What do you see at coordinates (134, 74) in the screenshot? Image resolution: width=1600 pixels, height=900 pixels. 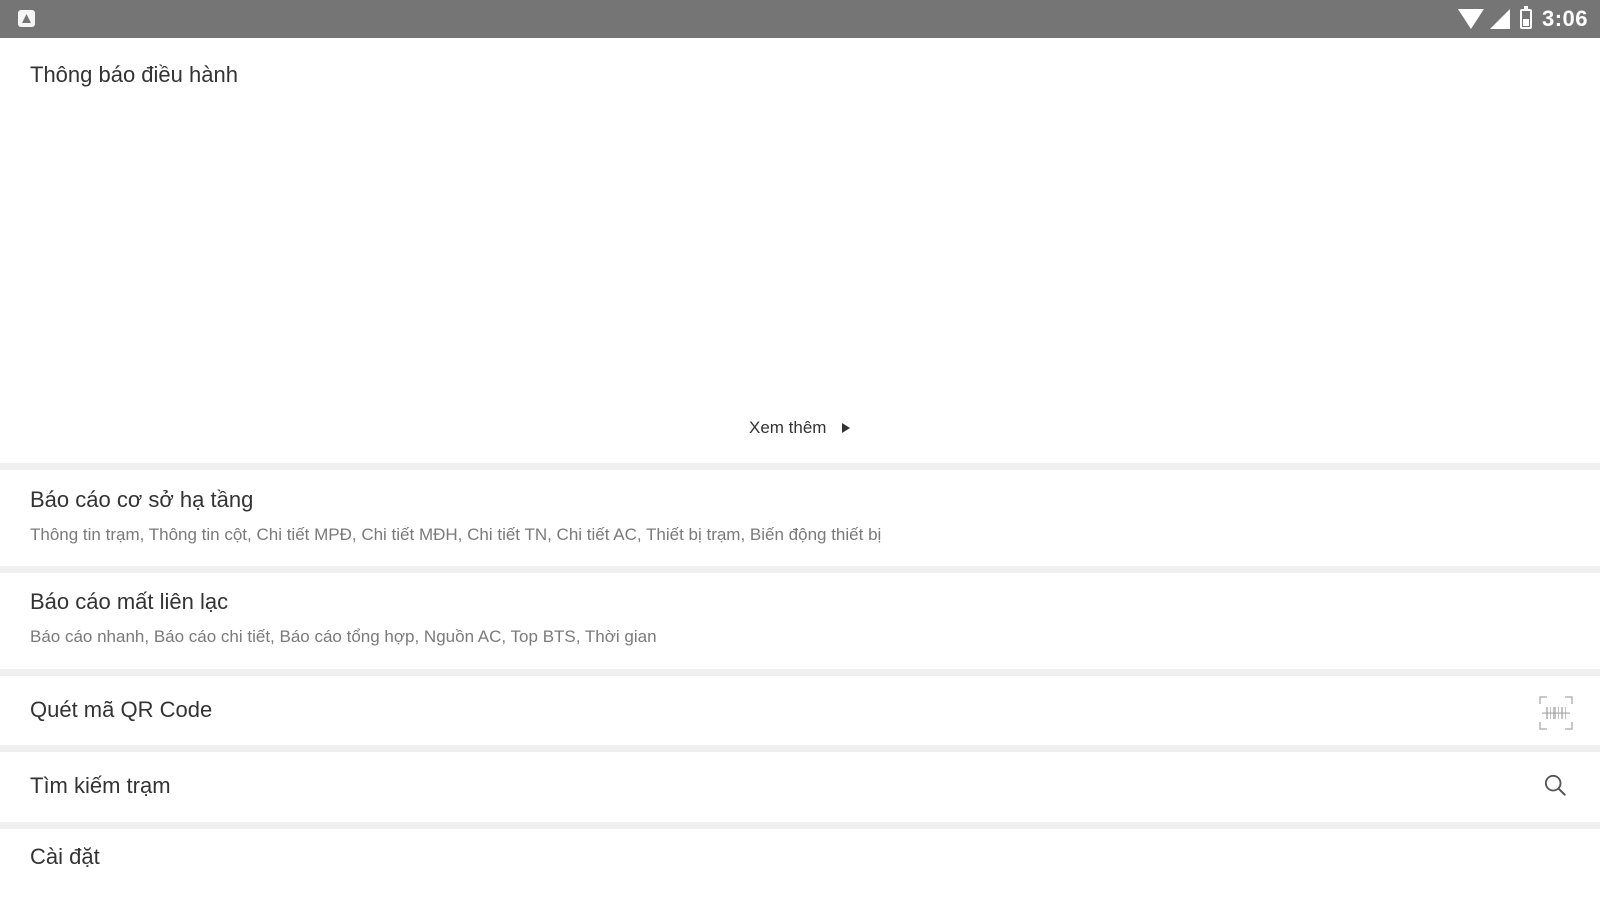 I see `notice-title: Thông báo điều hành` at bounding box center [134, 74].